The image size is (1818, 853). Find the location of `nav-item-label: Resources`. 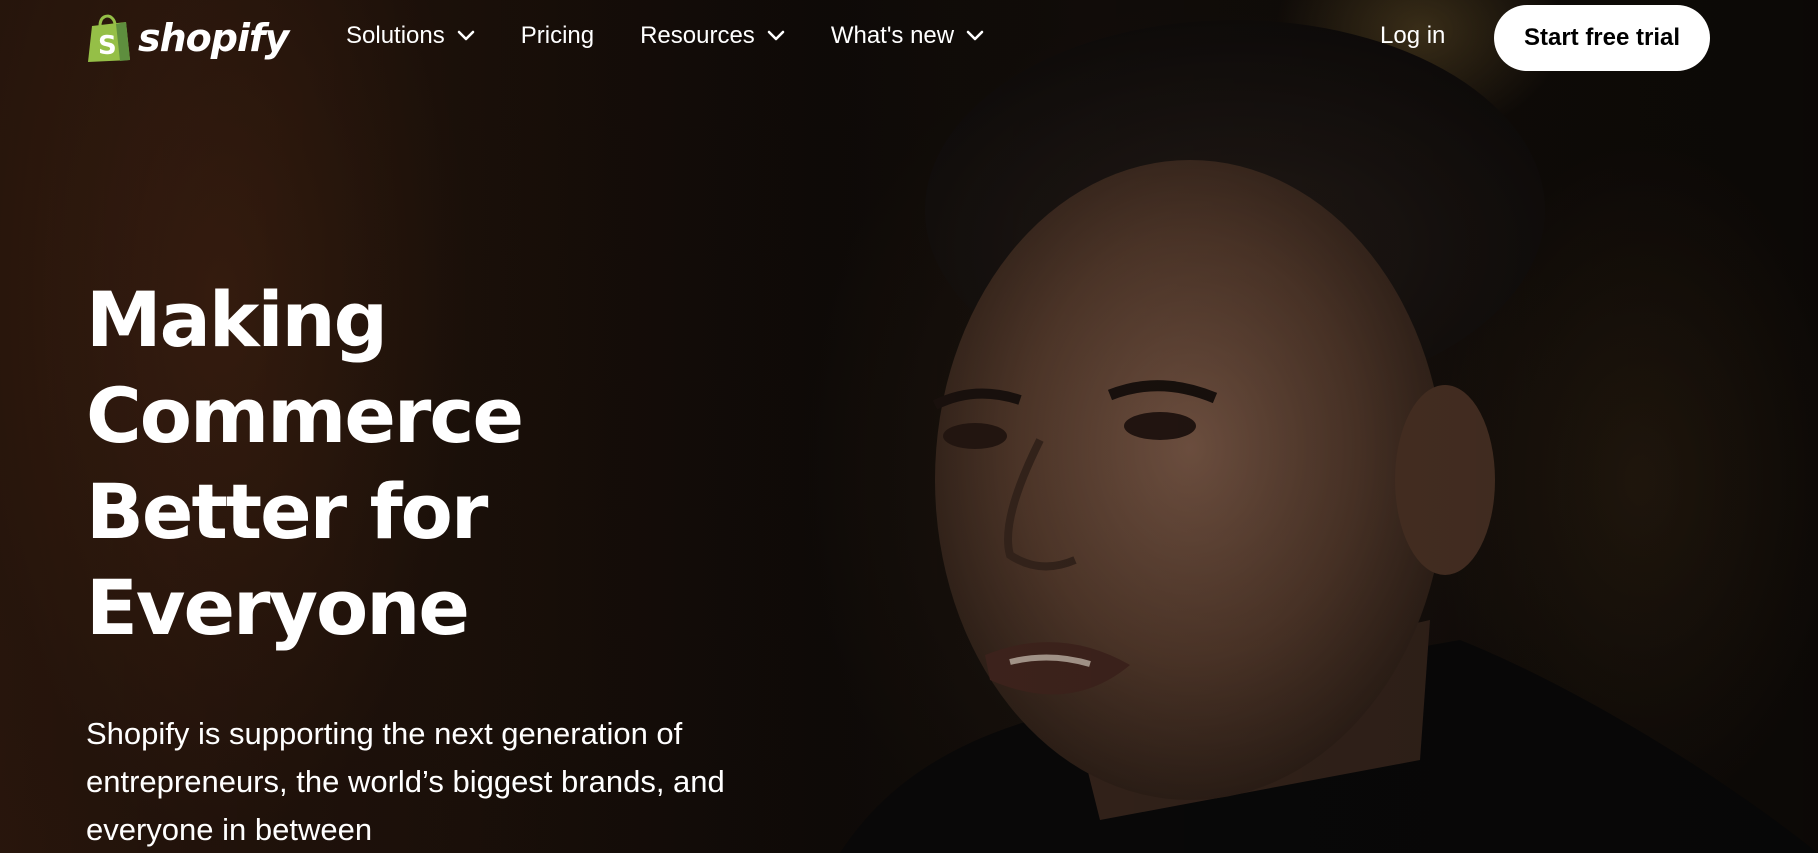

nav-item-label: Resources is located at coordinates (697, 35).